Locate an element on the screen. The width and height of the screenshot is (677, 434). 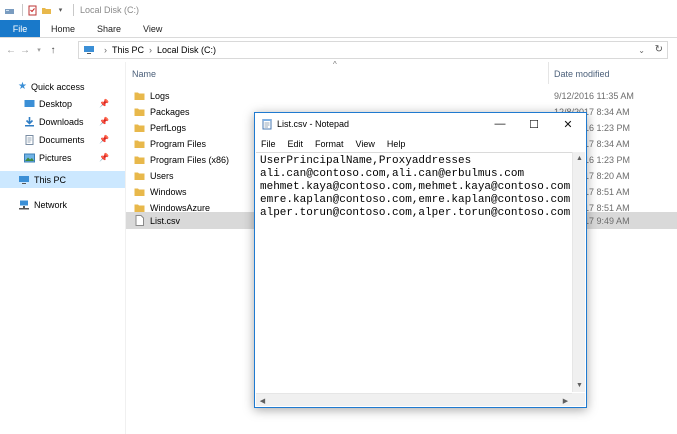
file-name: Packages is located at coordinates (170, 112).